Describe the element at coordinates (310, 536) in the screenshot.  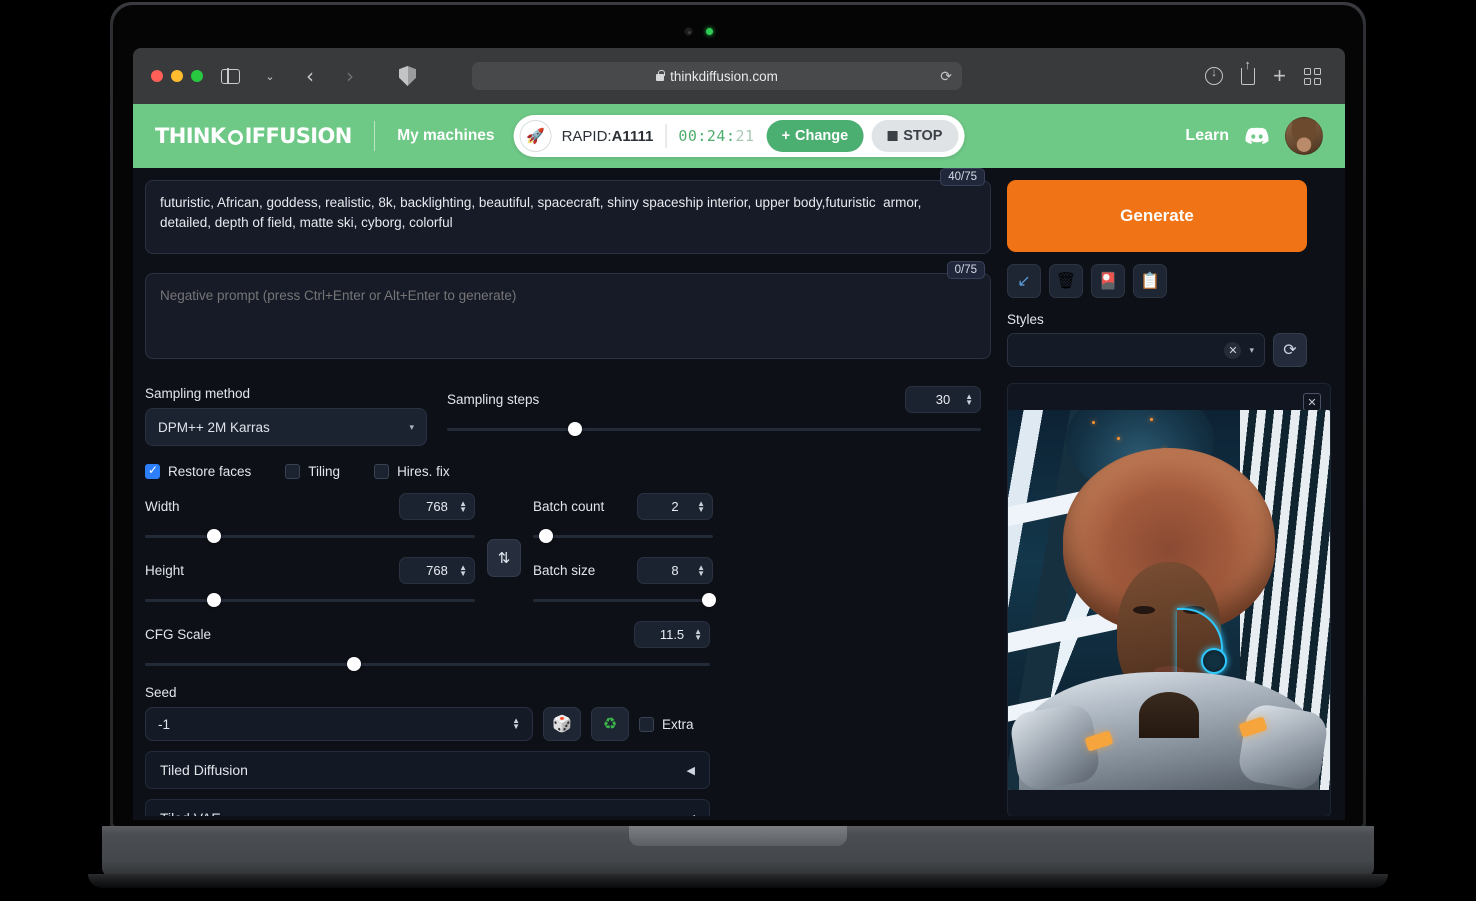
I see `width-slider` at that location.